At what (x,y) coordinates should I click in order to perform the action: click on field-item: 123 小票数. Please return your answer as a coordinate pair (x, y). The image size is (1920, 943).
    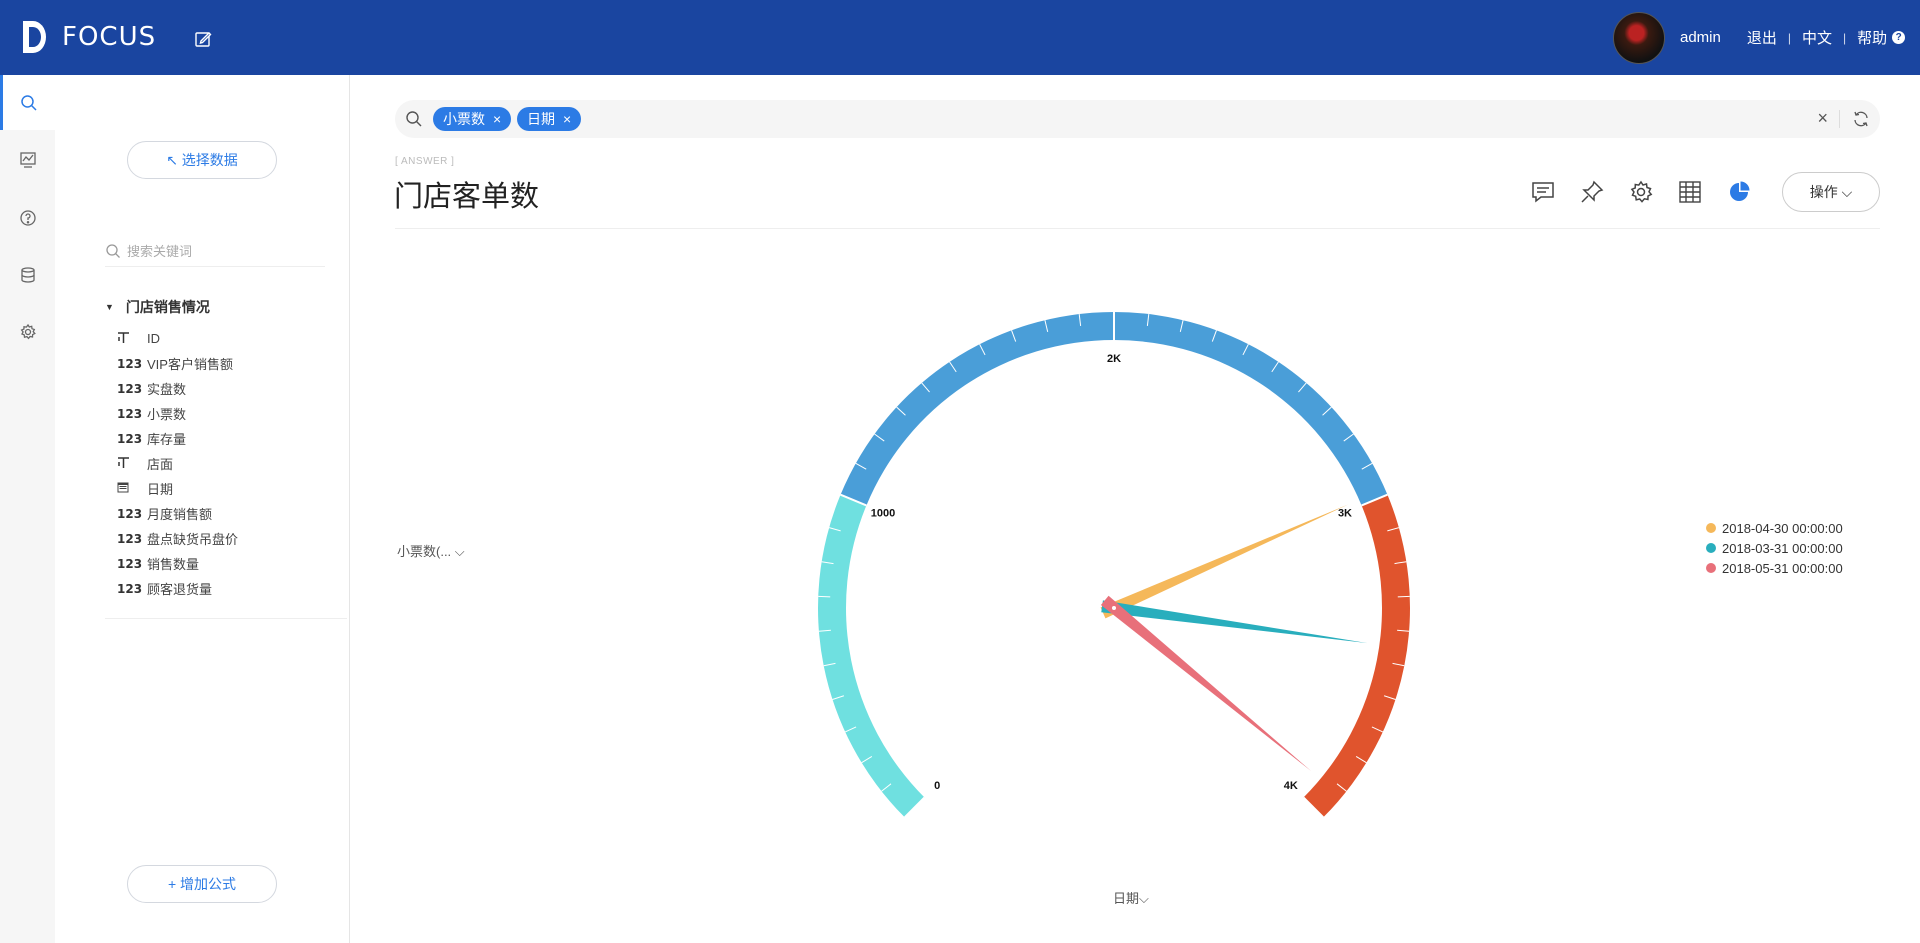
    Looking at the image, I should click on (177, 413).